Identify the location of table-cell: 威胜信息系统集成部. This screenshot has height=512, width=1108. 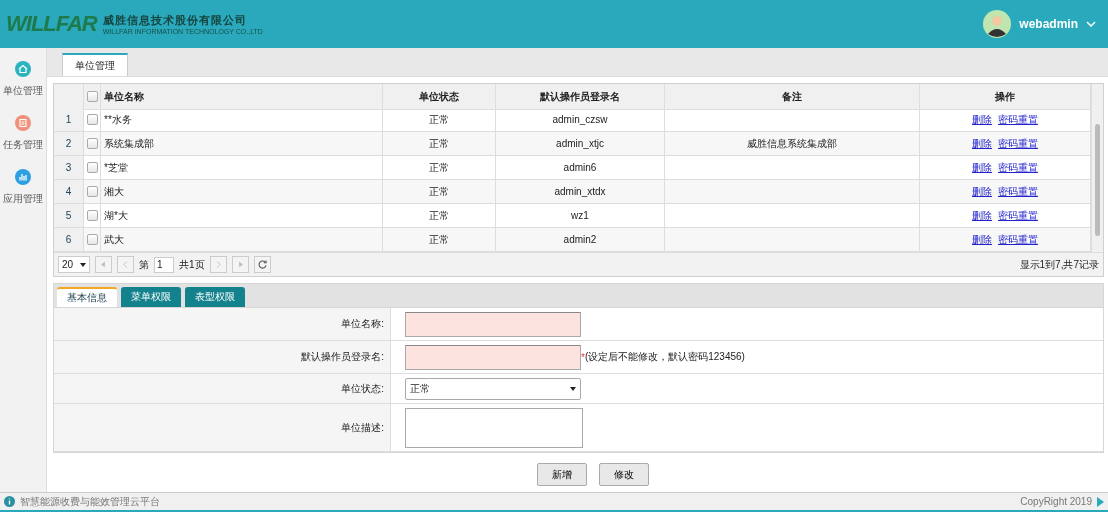
(792, 144).